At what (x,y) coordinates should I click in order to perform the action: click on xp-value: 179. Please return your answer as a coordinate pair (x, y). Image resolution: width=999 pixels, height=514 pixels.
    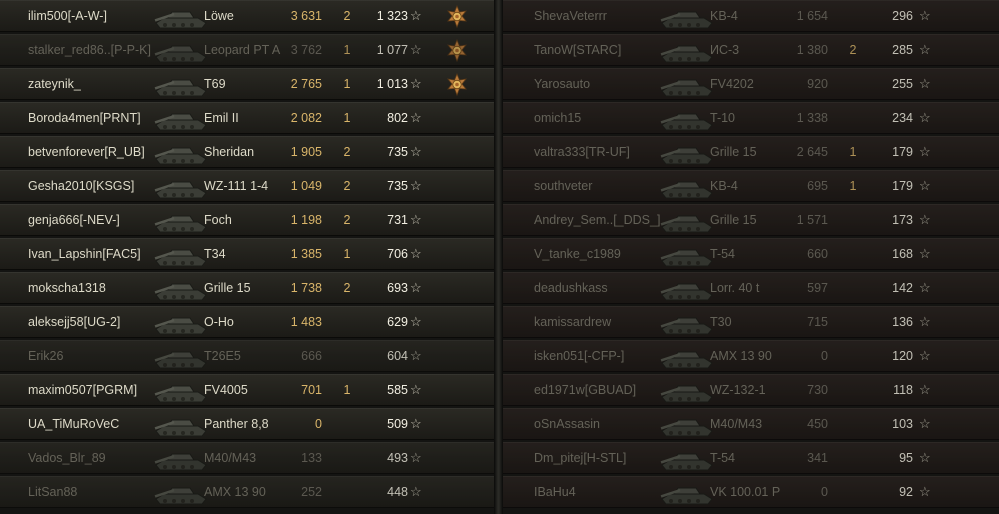
    Looking at the image, I should click on (902, 186).